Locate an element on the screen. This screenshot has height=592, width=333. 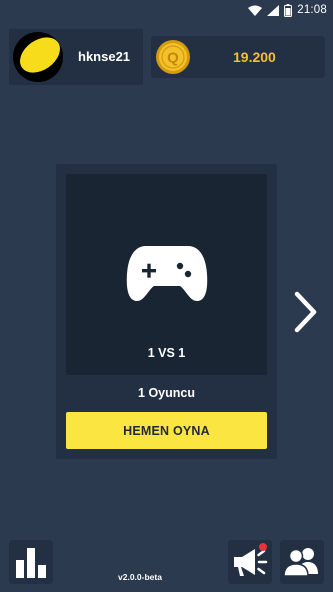
status-bar: 21:08 is located at coordinates (166, 10).